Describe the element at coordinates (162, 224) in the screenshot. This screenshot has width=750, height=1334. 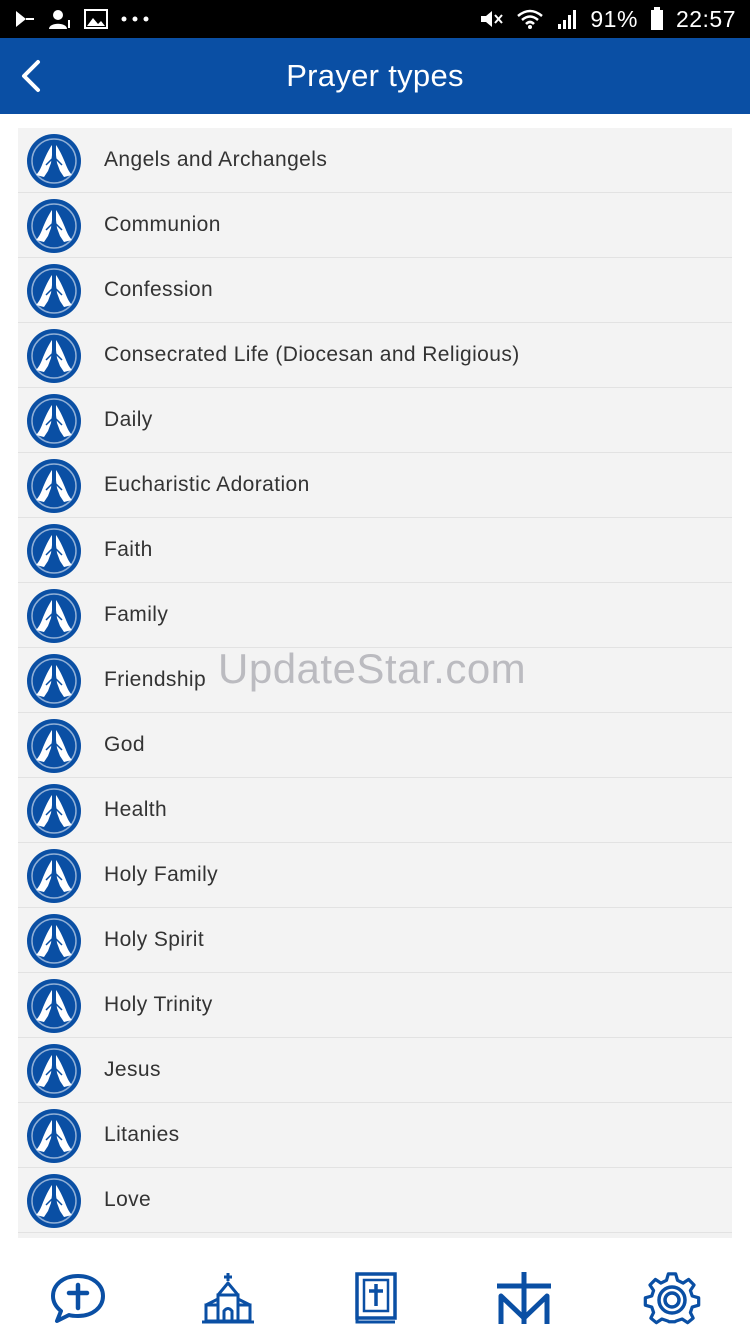
I see `list-item-label: Communion` at that location.